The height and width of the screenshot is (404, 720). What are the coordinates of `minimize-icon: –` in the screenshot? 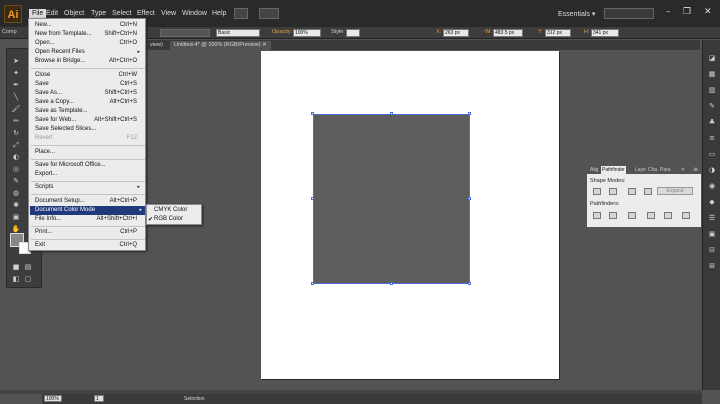 It's located at (668, 12).